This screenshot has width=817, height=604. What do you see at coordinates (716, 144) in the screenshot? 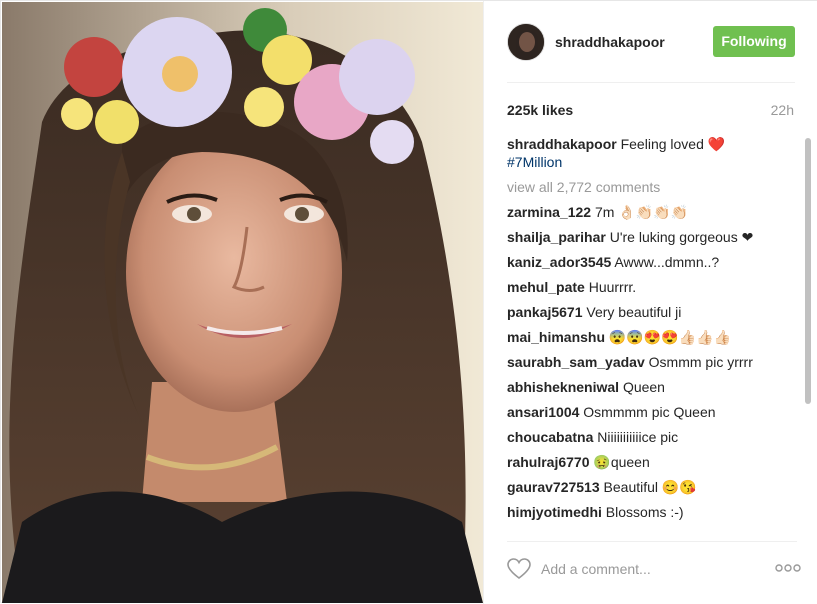
I see `heart-emoji: ❤️` at bounding box center [716, 144].